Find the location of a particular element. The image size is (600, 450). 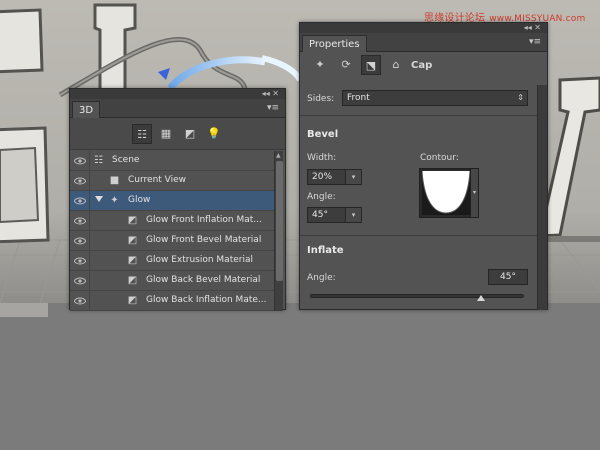

sides-dropdown: Front ⇕ is located at coordinates (435, 98).